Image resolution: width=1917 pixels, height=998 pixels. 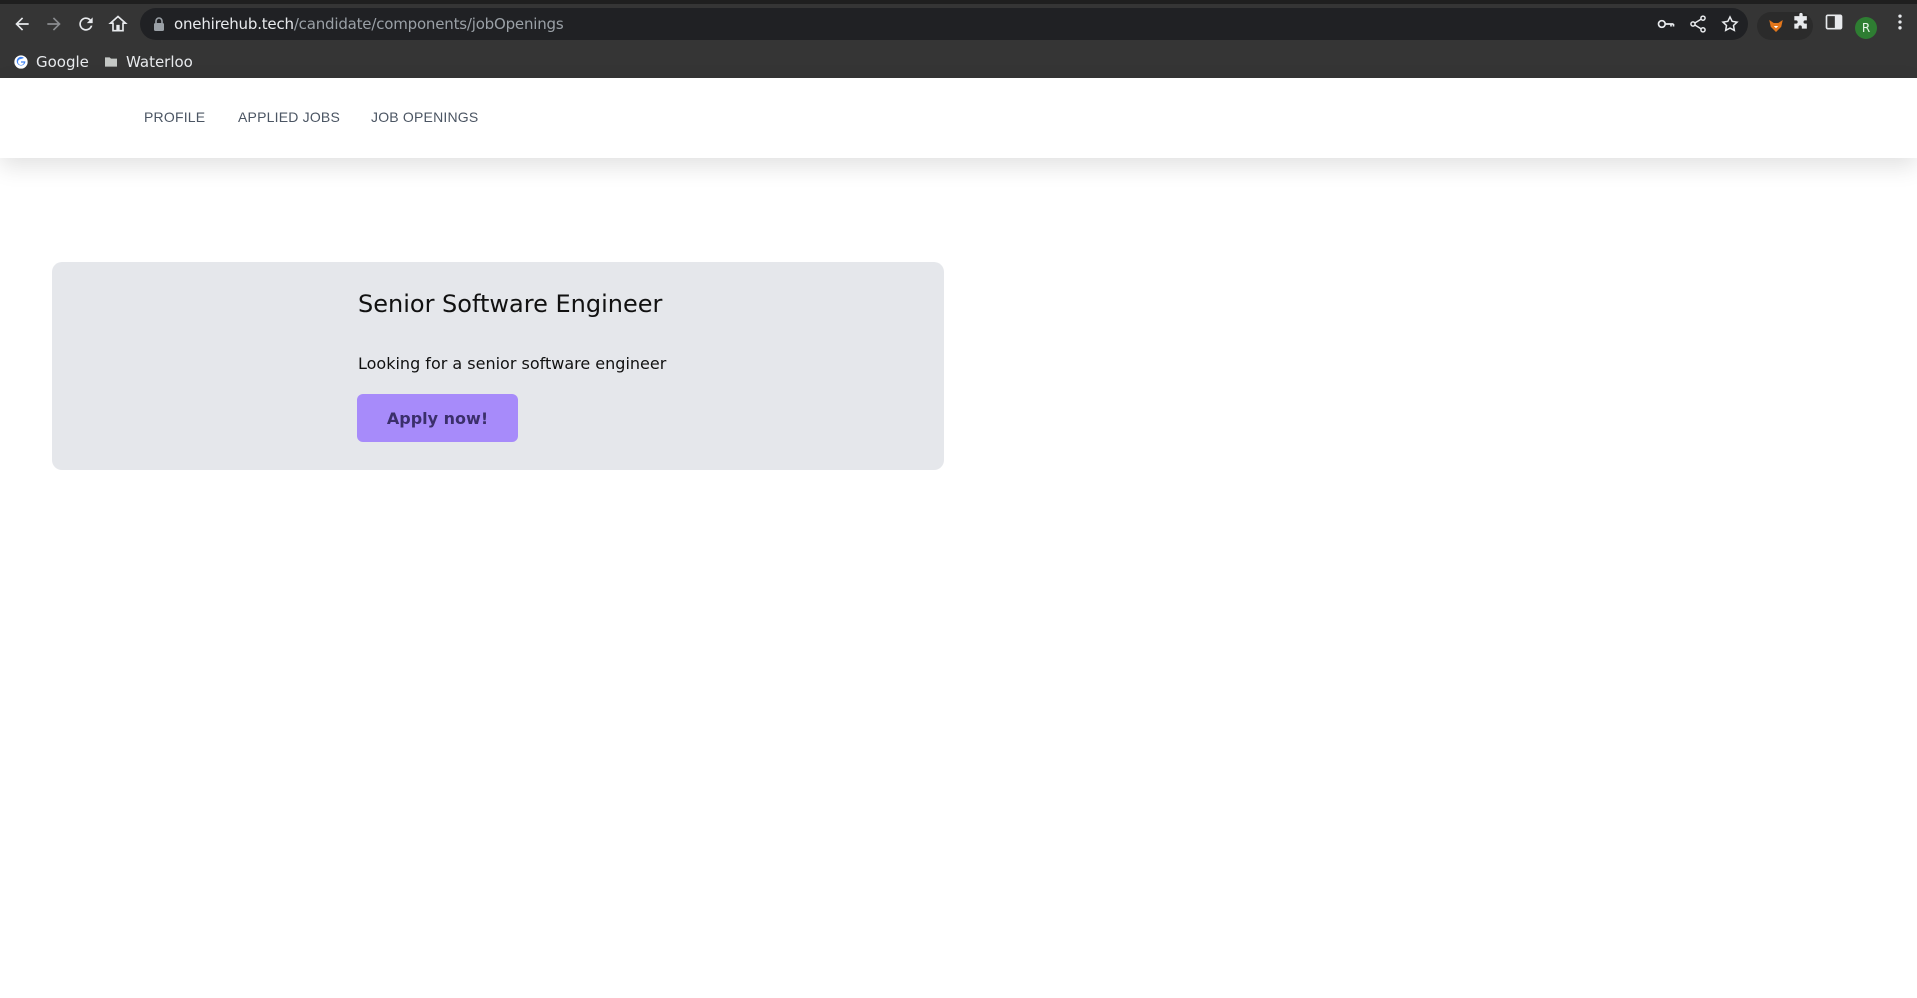 I want to click on share-icon, so click(x=1698, y=24).